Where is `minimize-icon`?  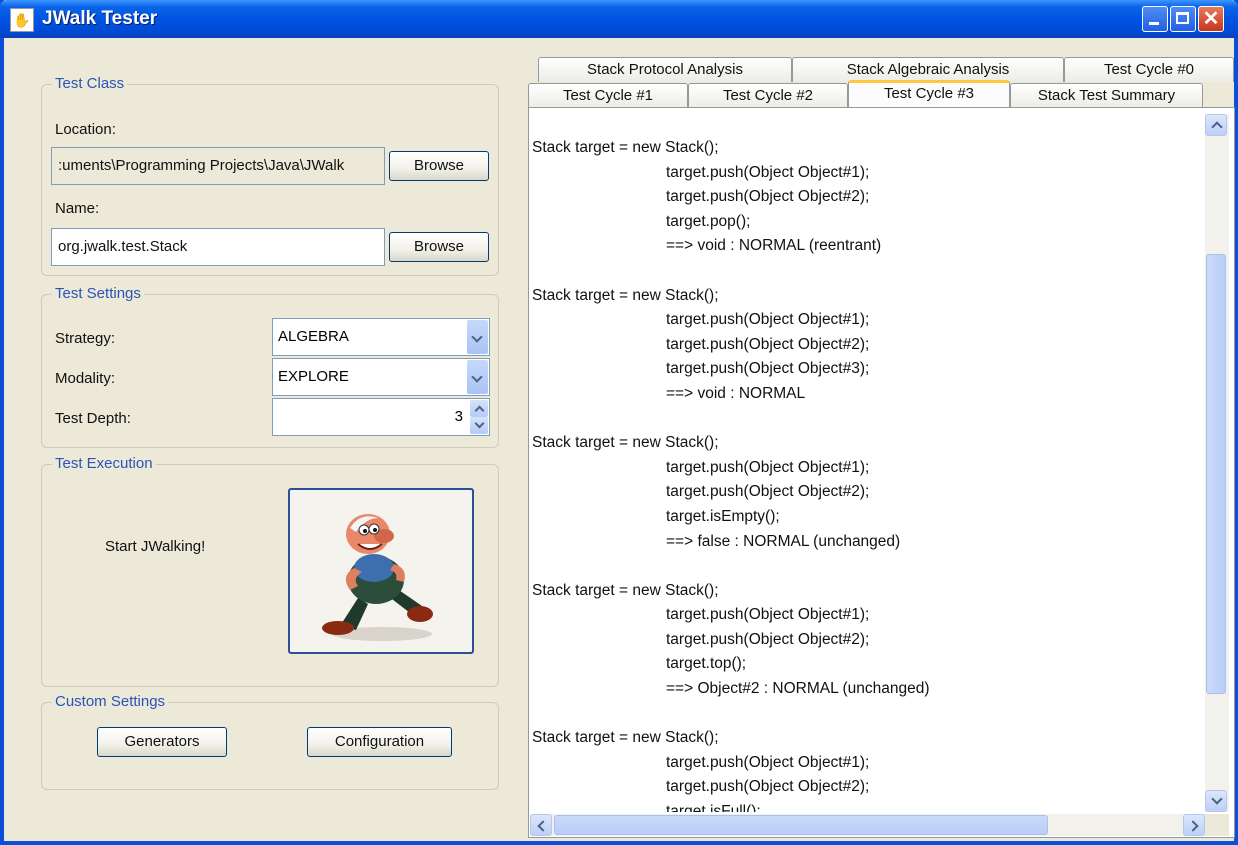 minimize-icon is located at coordinates (1155, 19).